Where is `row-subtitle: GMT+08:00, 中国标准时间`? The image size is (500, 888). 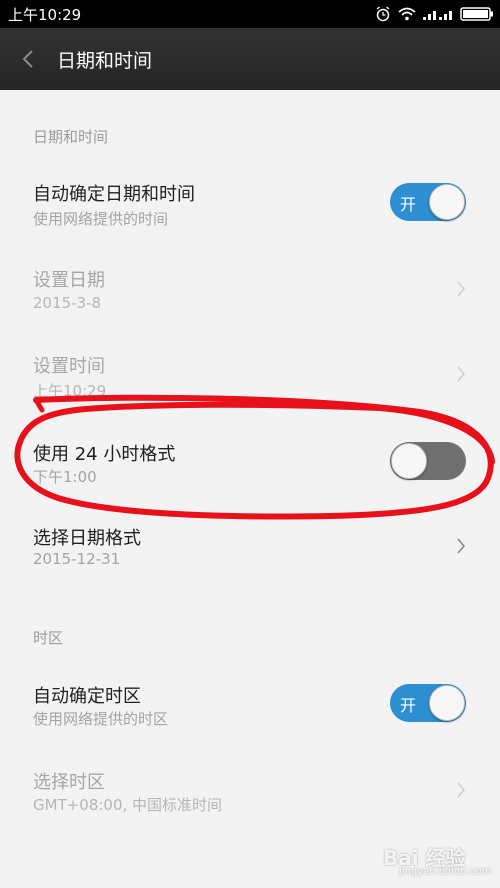 row-subtitle: GMT+08:00, 中国标准时间 is located at coordinates (128, 805).